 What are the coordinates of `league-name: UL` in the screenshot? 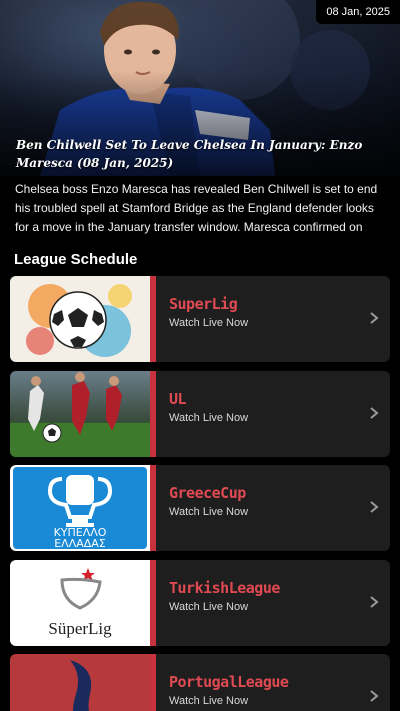 It's located at (178, 398).